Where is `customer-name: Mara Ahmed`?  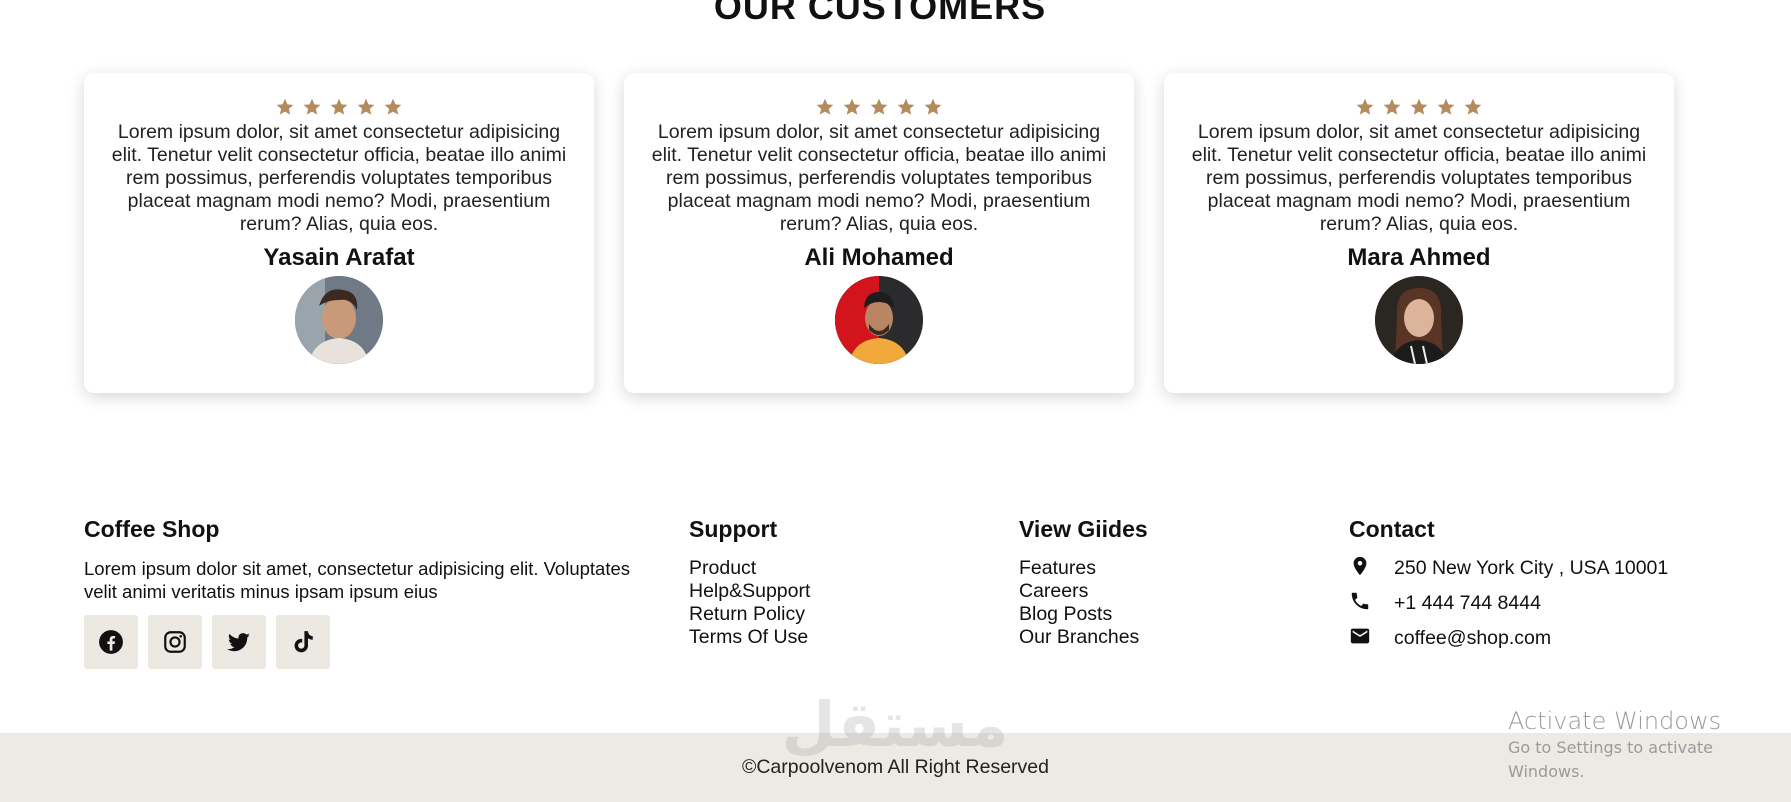
customer-name: Mara Ahmed is located at coordinates (1419, 257).